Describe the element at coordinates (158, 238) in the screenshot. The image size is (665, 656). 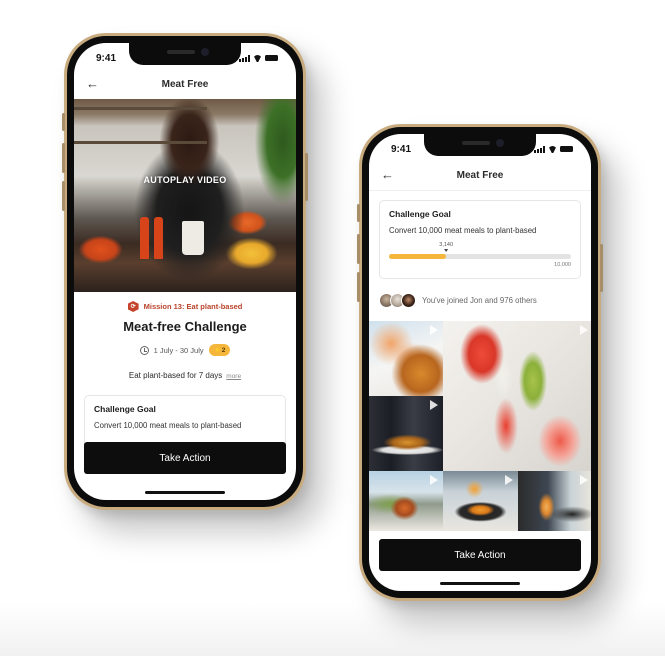
I see `hero-salt-grinder` at that location.